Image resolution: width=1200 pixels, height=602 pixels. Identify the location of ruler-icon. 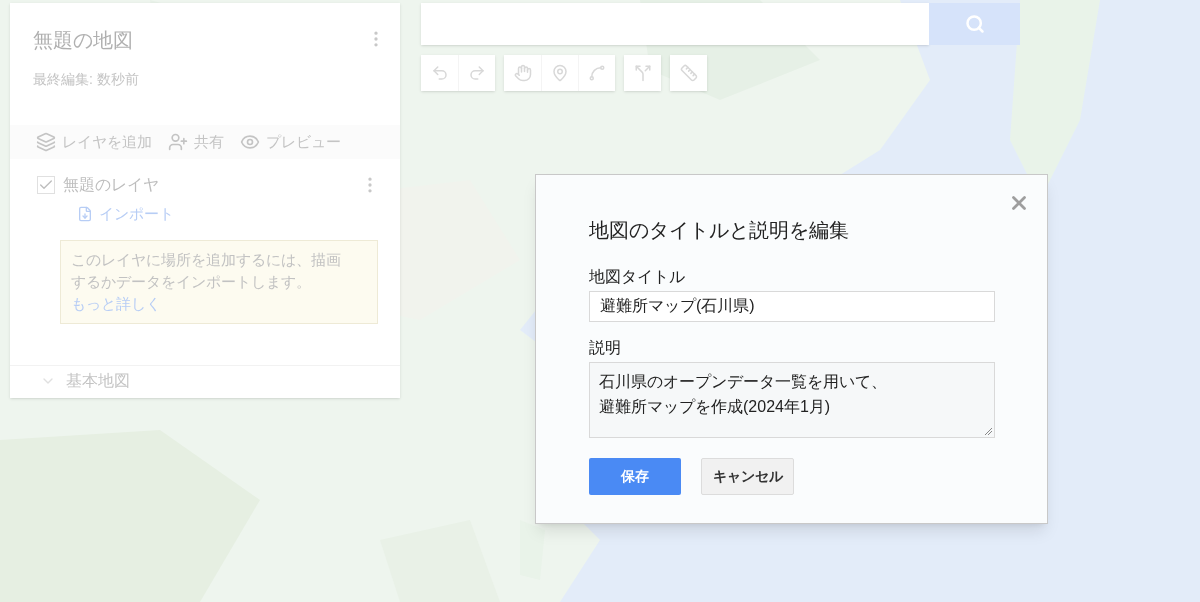
(688, 73).